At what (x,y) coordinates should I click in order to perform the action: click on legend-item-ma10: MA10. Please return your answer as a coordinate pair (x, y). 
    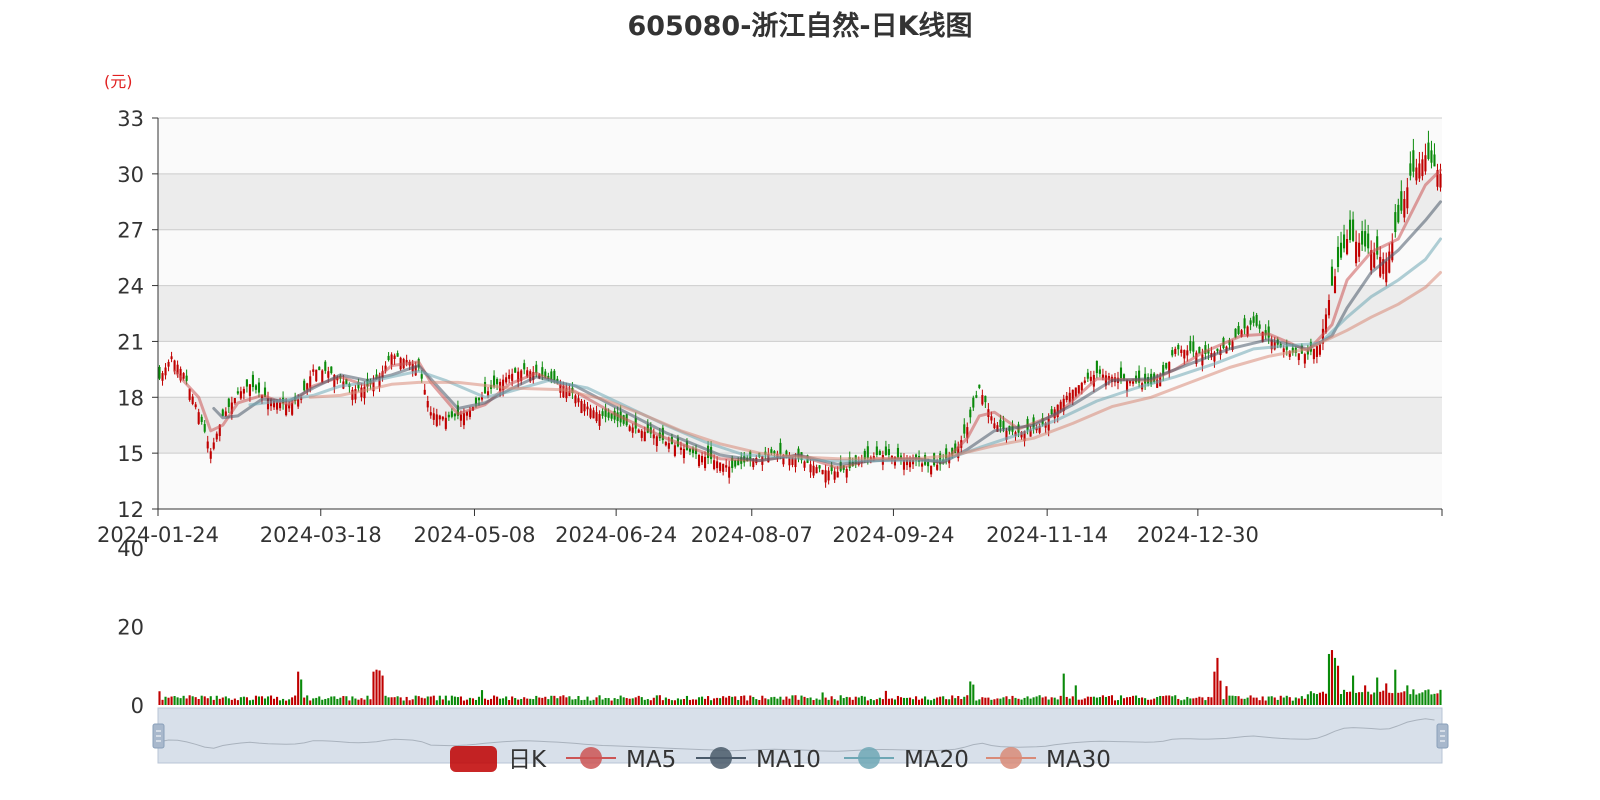
    Looking at the image, I should click on (758, 760).